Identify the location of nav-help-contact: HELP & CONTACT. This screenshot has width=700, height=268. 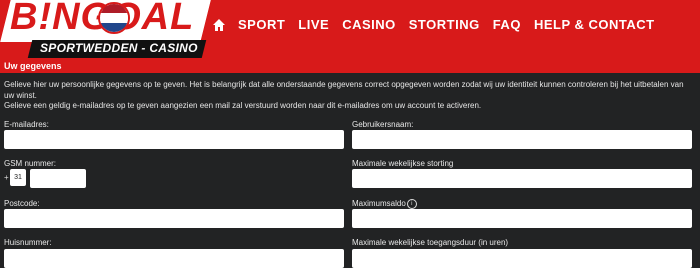
(594, 24).